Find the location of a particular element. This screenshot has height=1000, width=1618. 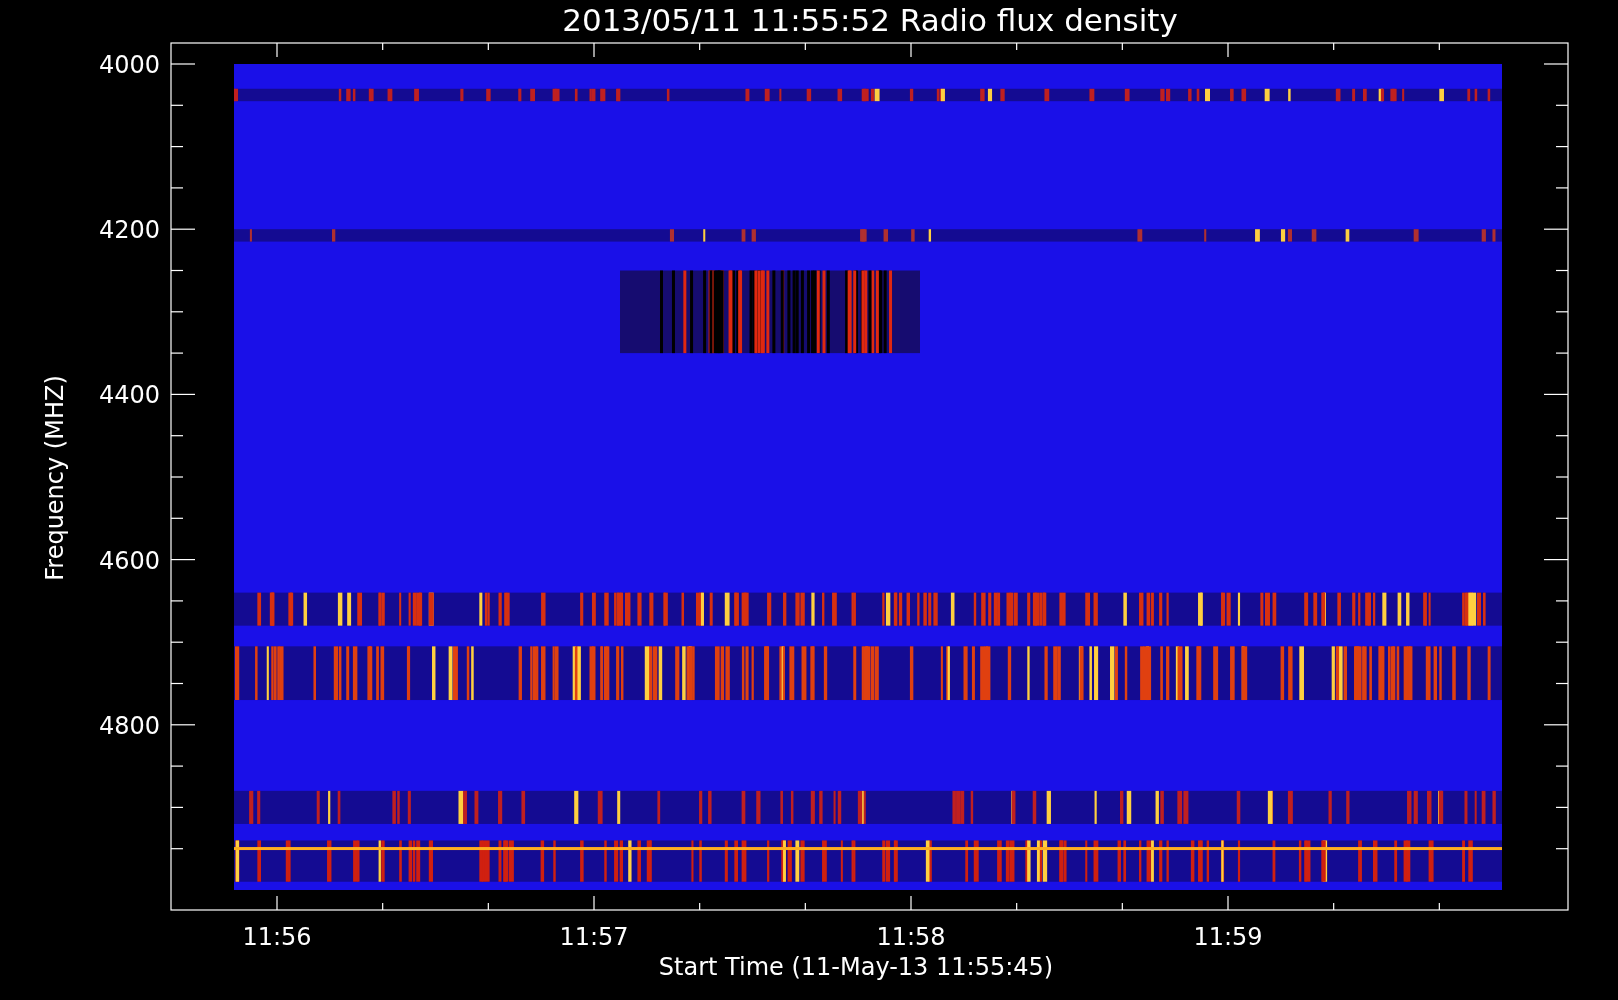

axis-tick-label: 11:58 is located at coordinates (911, 937).